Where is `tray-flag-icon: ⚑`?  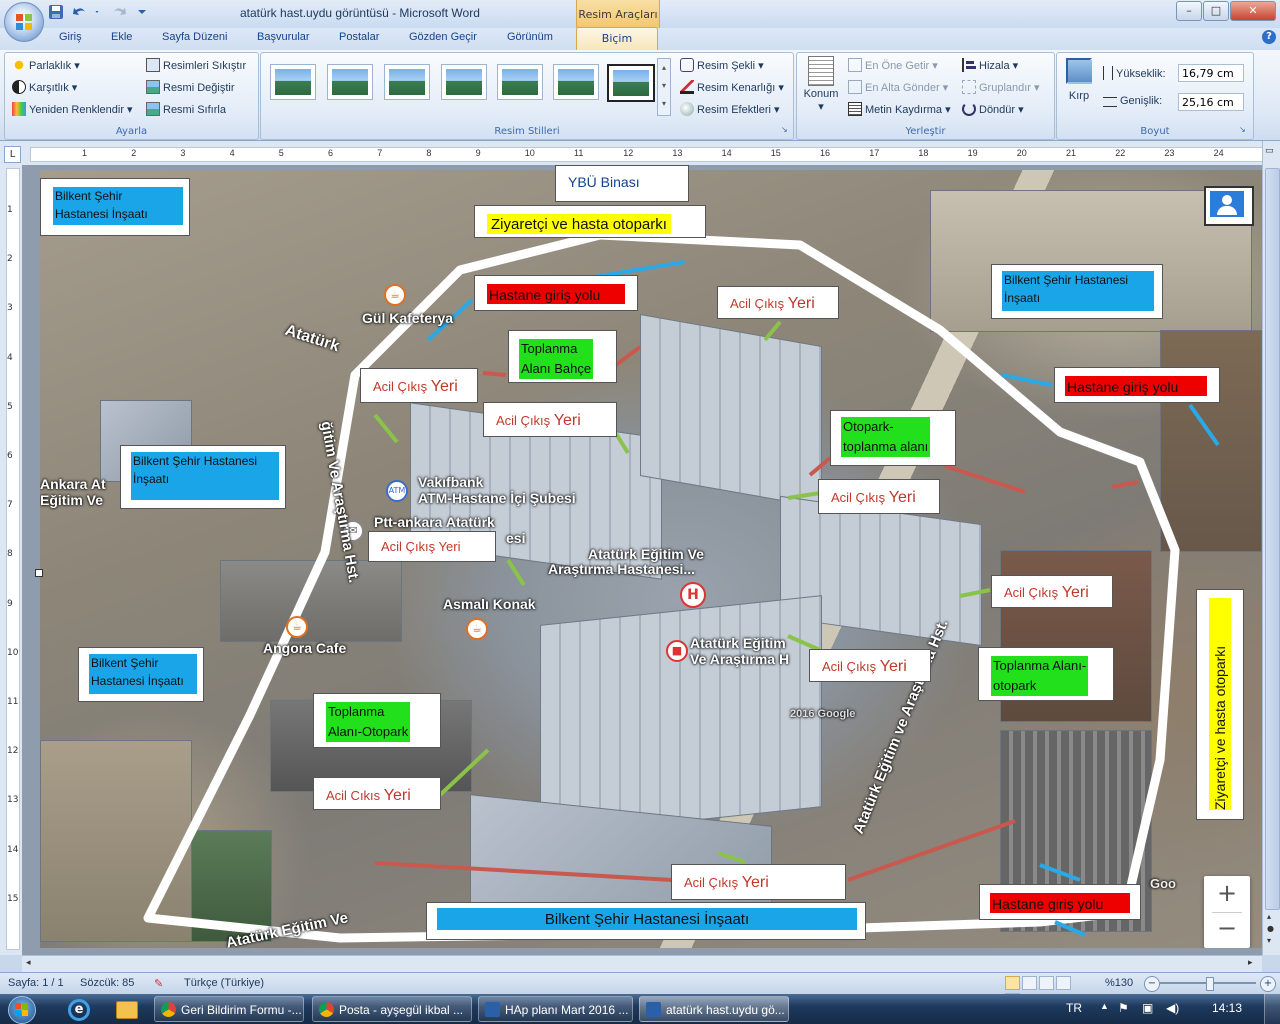 tray-flag-icon: ⚑ is located at coordinates (1123, 1008).